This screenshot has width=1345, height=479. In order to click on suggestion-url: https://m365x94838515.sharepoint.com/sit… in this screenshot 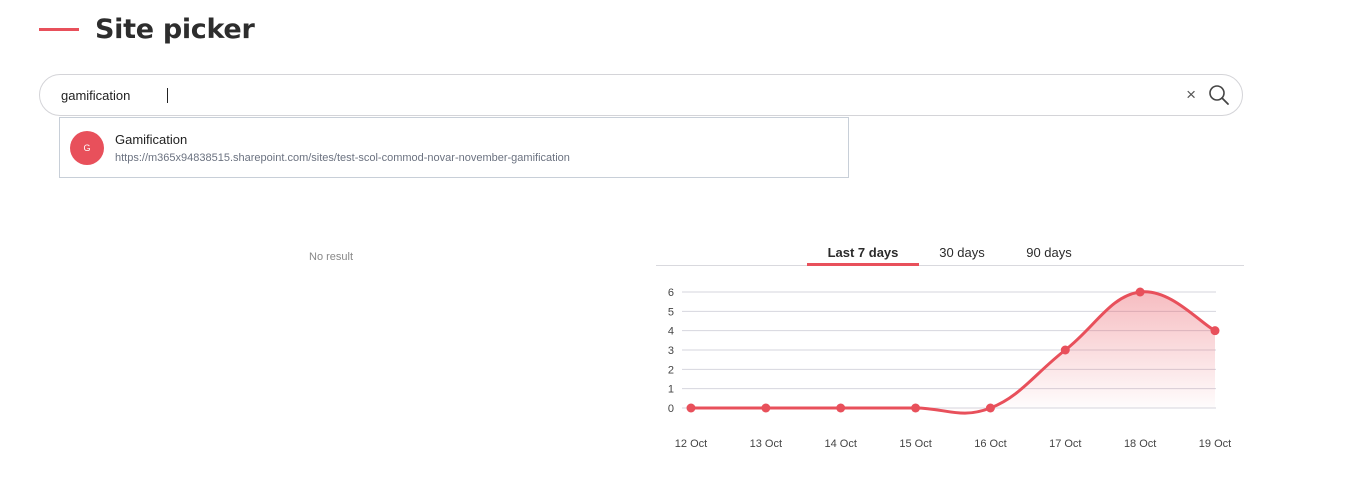, I will do `click(342, 157)`.